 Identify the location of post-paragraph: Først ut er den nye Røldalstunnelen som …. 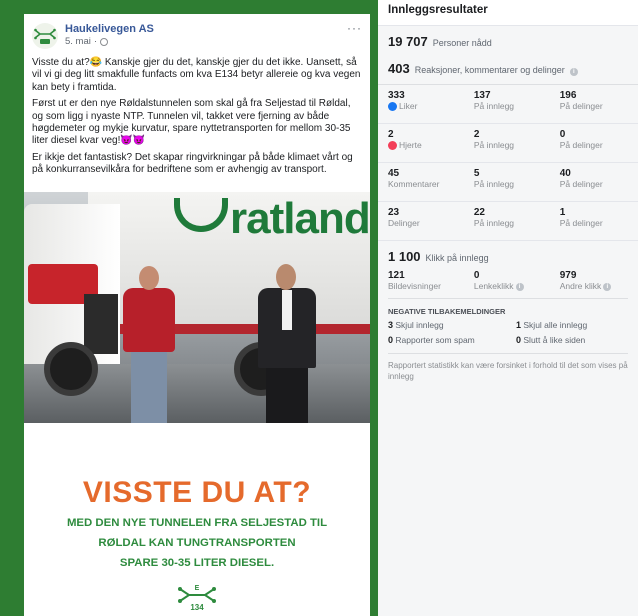
(191, 122).